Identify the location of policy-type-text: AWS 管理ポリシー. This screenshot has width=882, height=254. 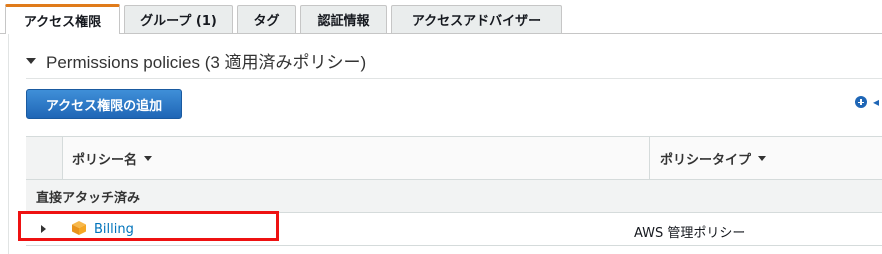
(690, 233).